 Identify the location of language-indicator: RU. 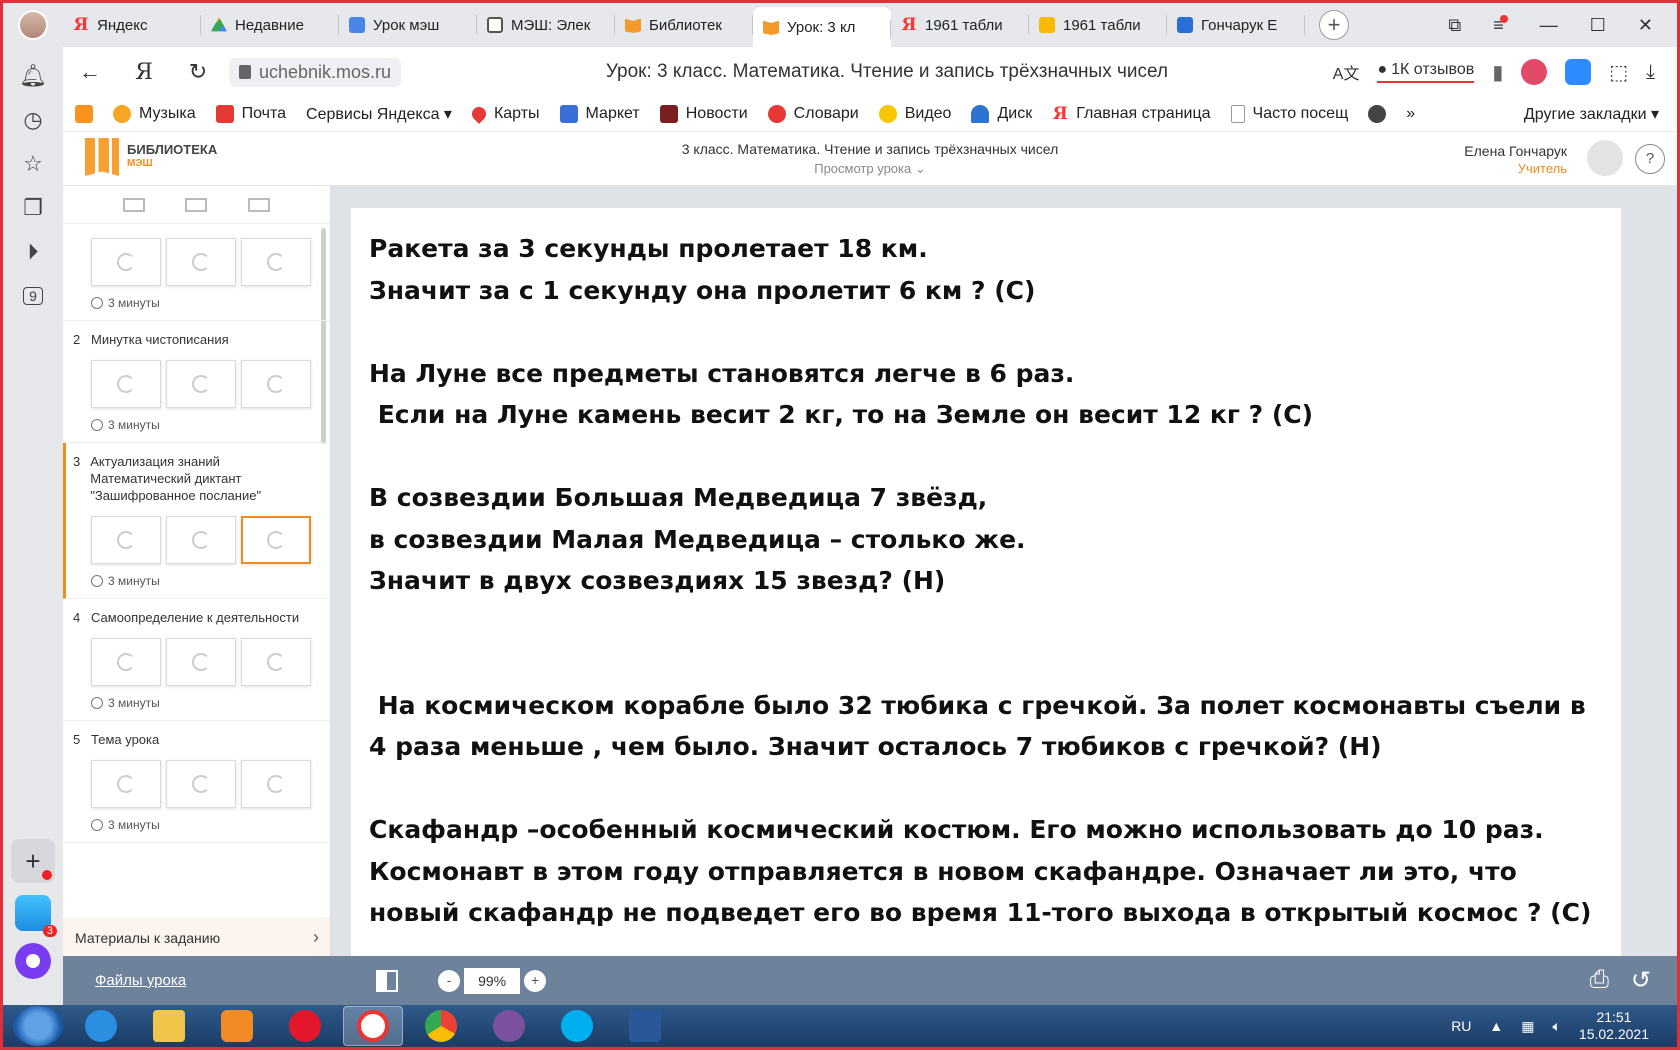
(1461, 1026).